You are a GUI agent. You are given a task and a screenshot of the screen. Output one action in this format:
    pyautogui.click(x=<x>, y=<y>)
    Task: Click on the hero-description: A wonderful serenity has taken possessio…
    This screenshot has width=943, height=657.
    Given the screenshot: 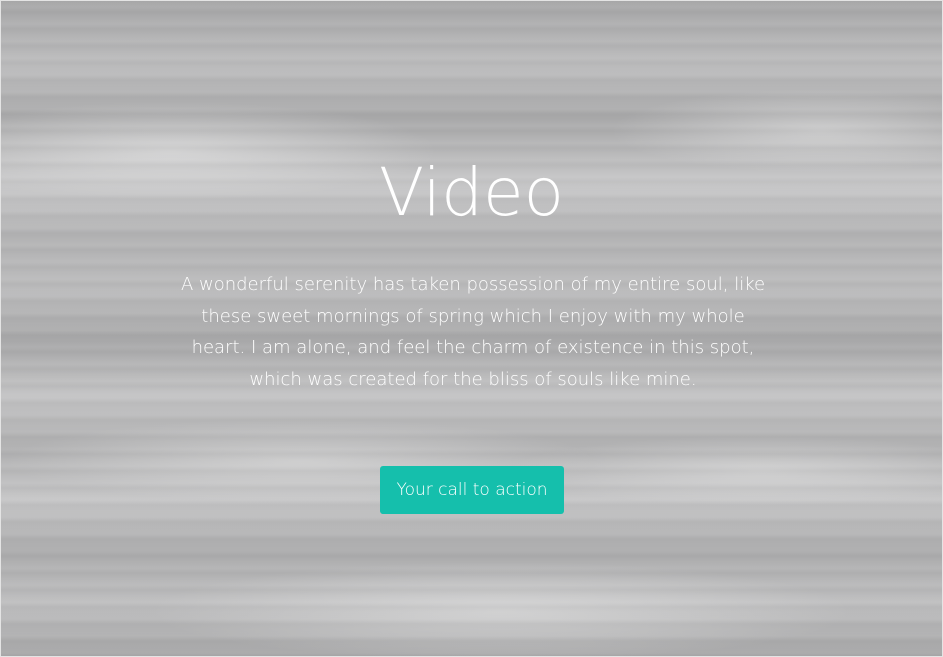 What is the action you would take?
    pyautogui.click(x=473, y=332)
    